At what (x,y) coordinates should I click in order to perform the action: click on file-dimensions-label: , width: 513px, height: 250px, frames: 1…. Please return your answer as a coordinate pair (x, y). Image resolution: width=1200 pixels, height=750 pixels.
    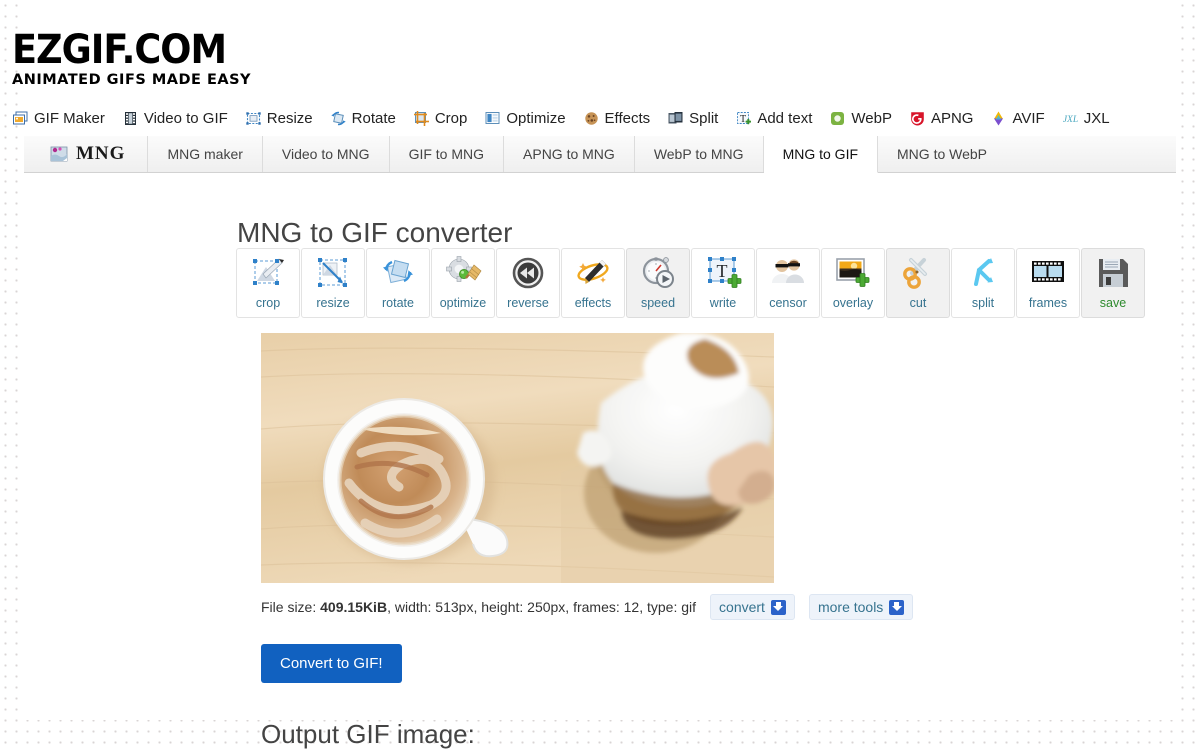
    Looking at the image, I should click on (542, 607).